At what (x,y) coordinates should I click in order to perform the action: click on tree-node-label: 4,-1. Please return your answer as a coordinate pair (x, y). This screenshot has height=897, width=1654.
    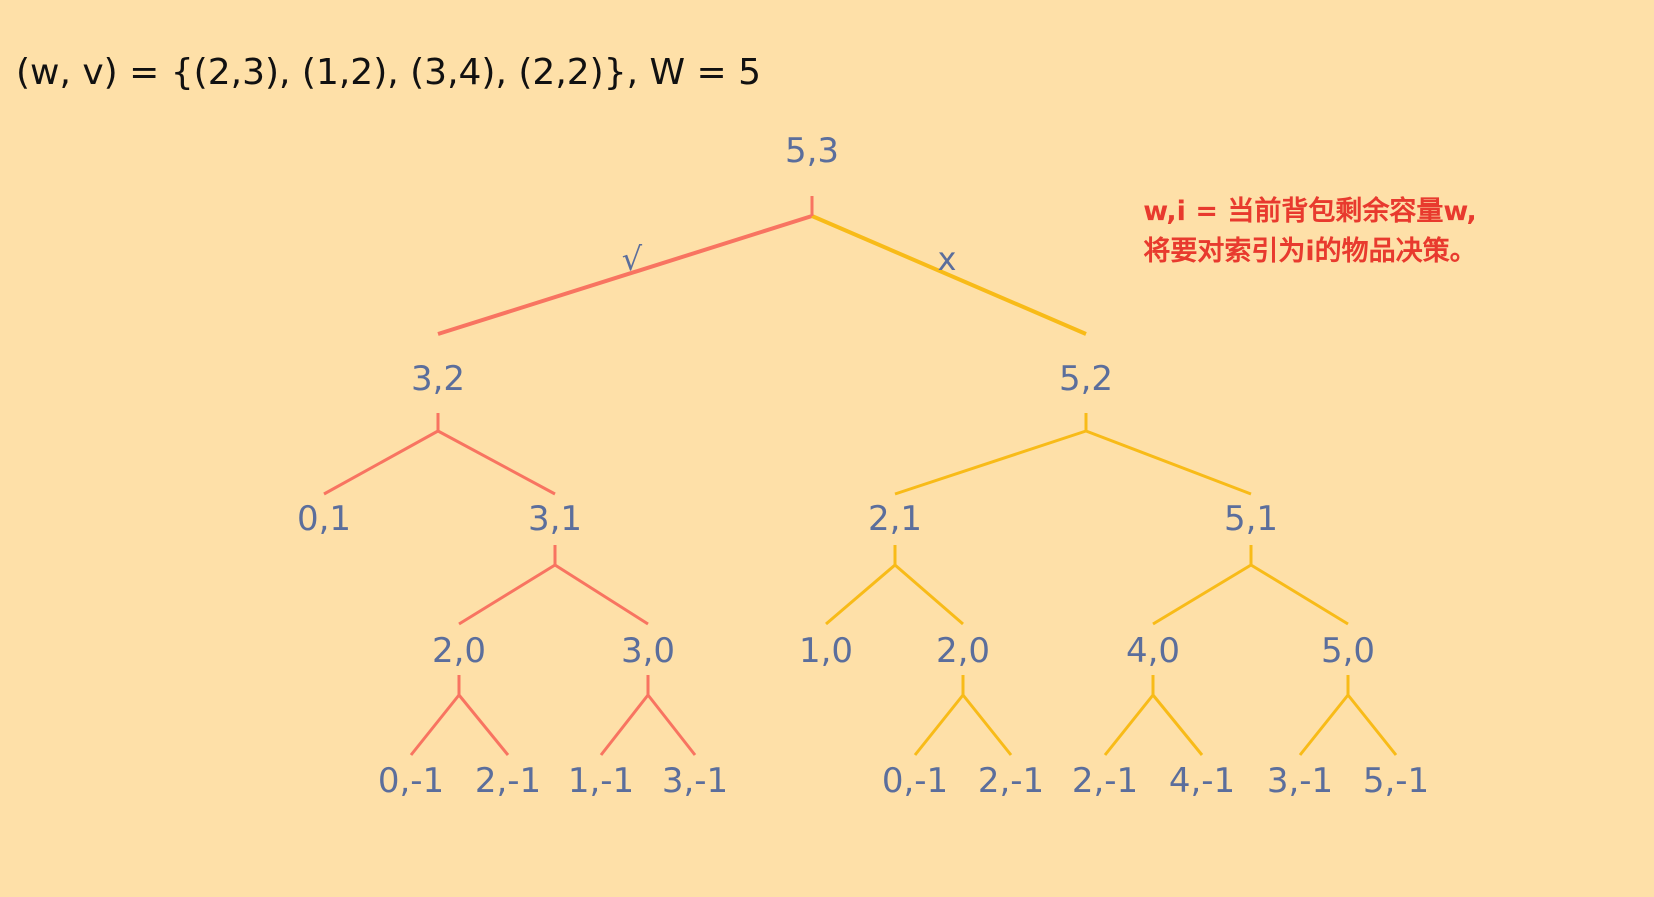
    Looking at the image, I should click on (1202, 781).